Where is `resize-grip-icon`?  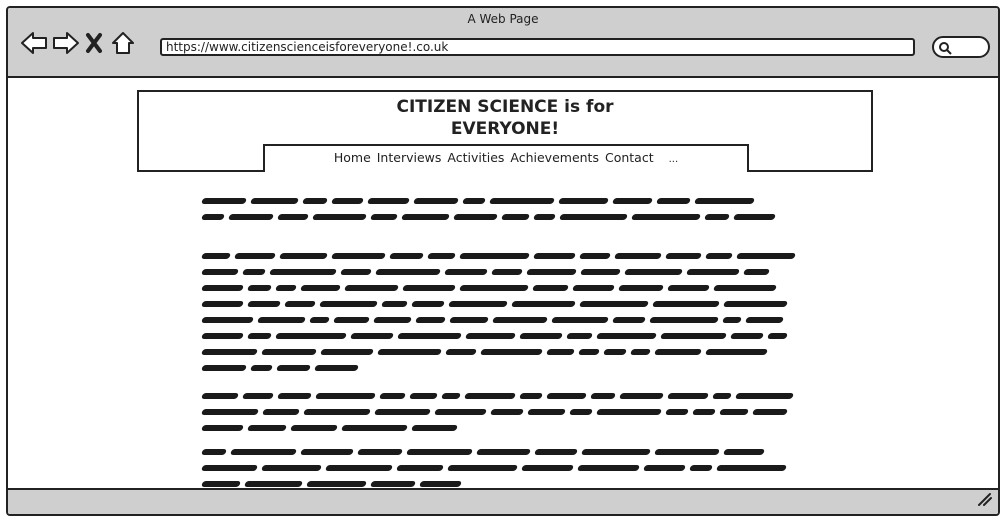
resize-grip-icon is located at coordinates (984, 500).